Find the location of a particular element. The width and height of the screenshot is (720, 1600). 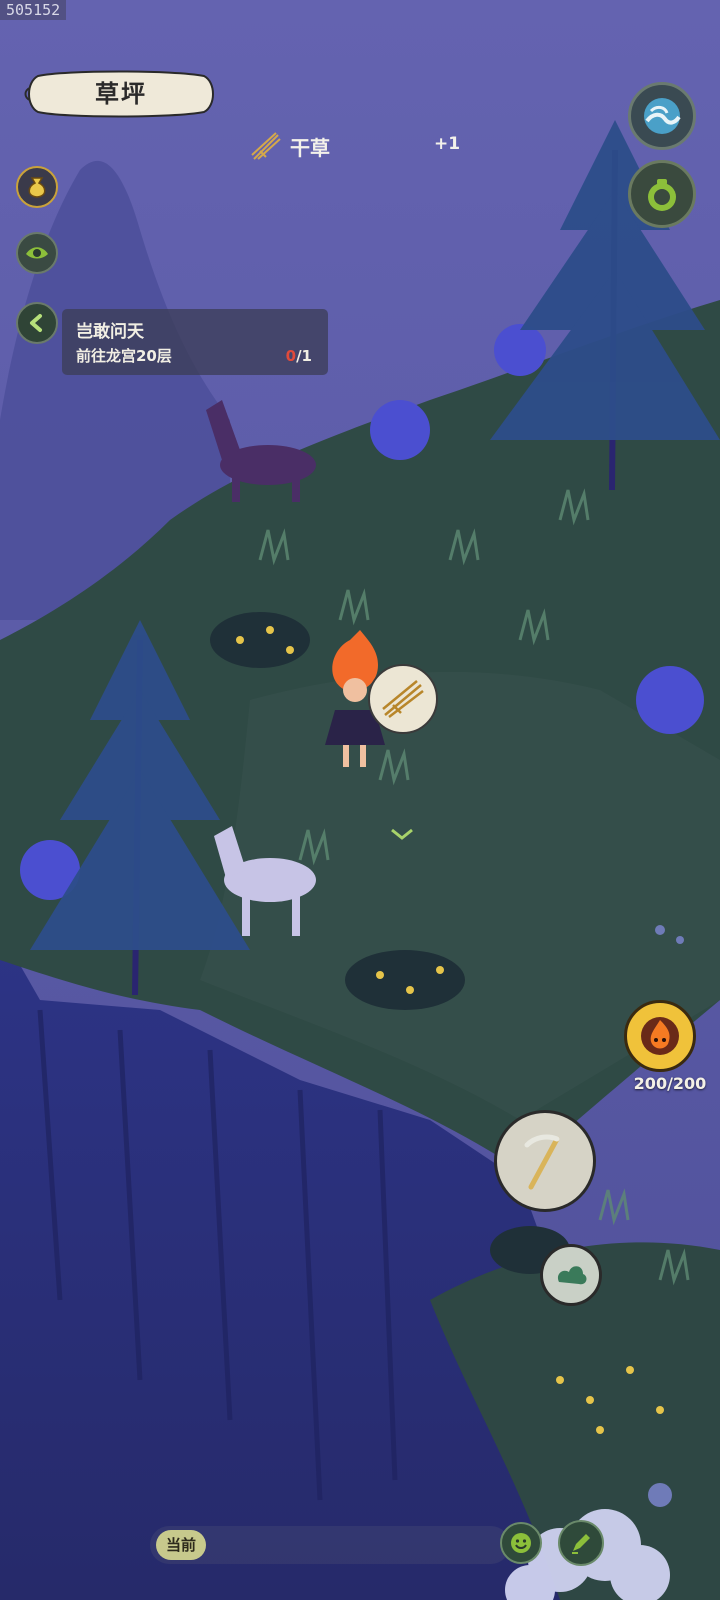

fire-spirit-icon is located at coordinates (660, 1036).